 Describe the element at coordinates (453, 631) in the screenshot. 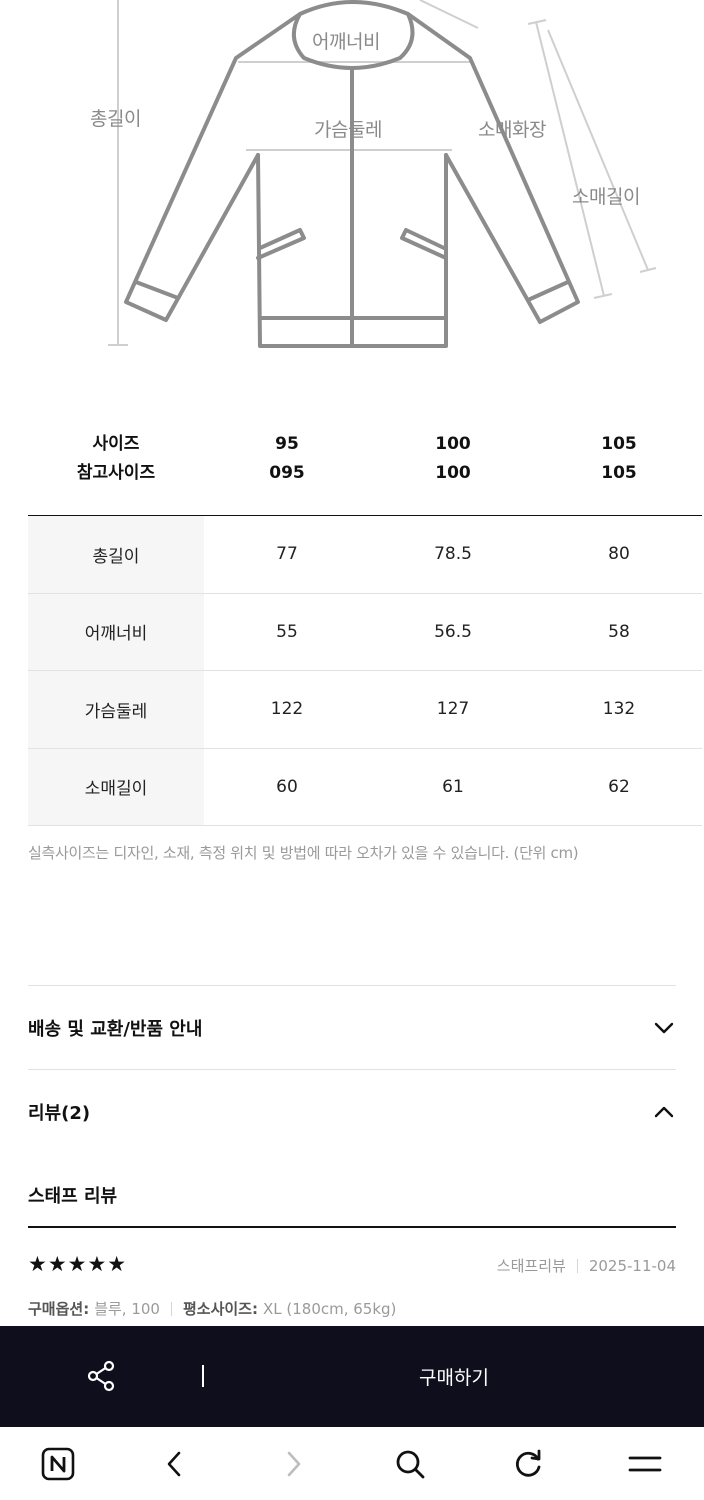

I see `table-cell: 56.5` at that location.